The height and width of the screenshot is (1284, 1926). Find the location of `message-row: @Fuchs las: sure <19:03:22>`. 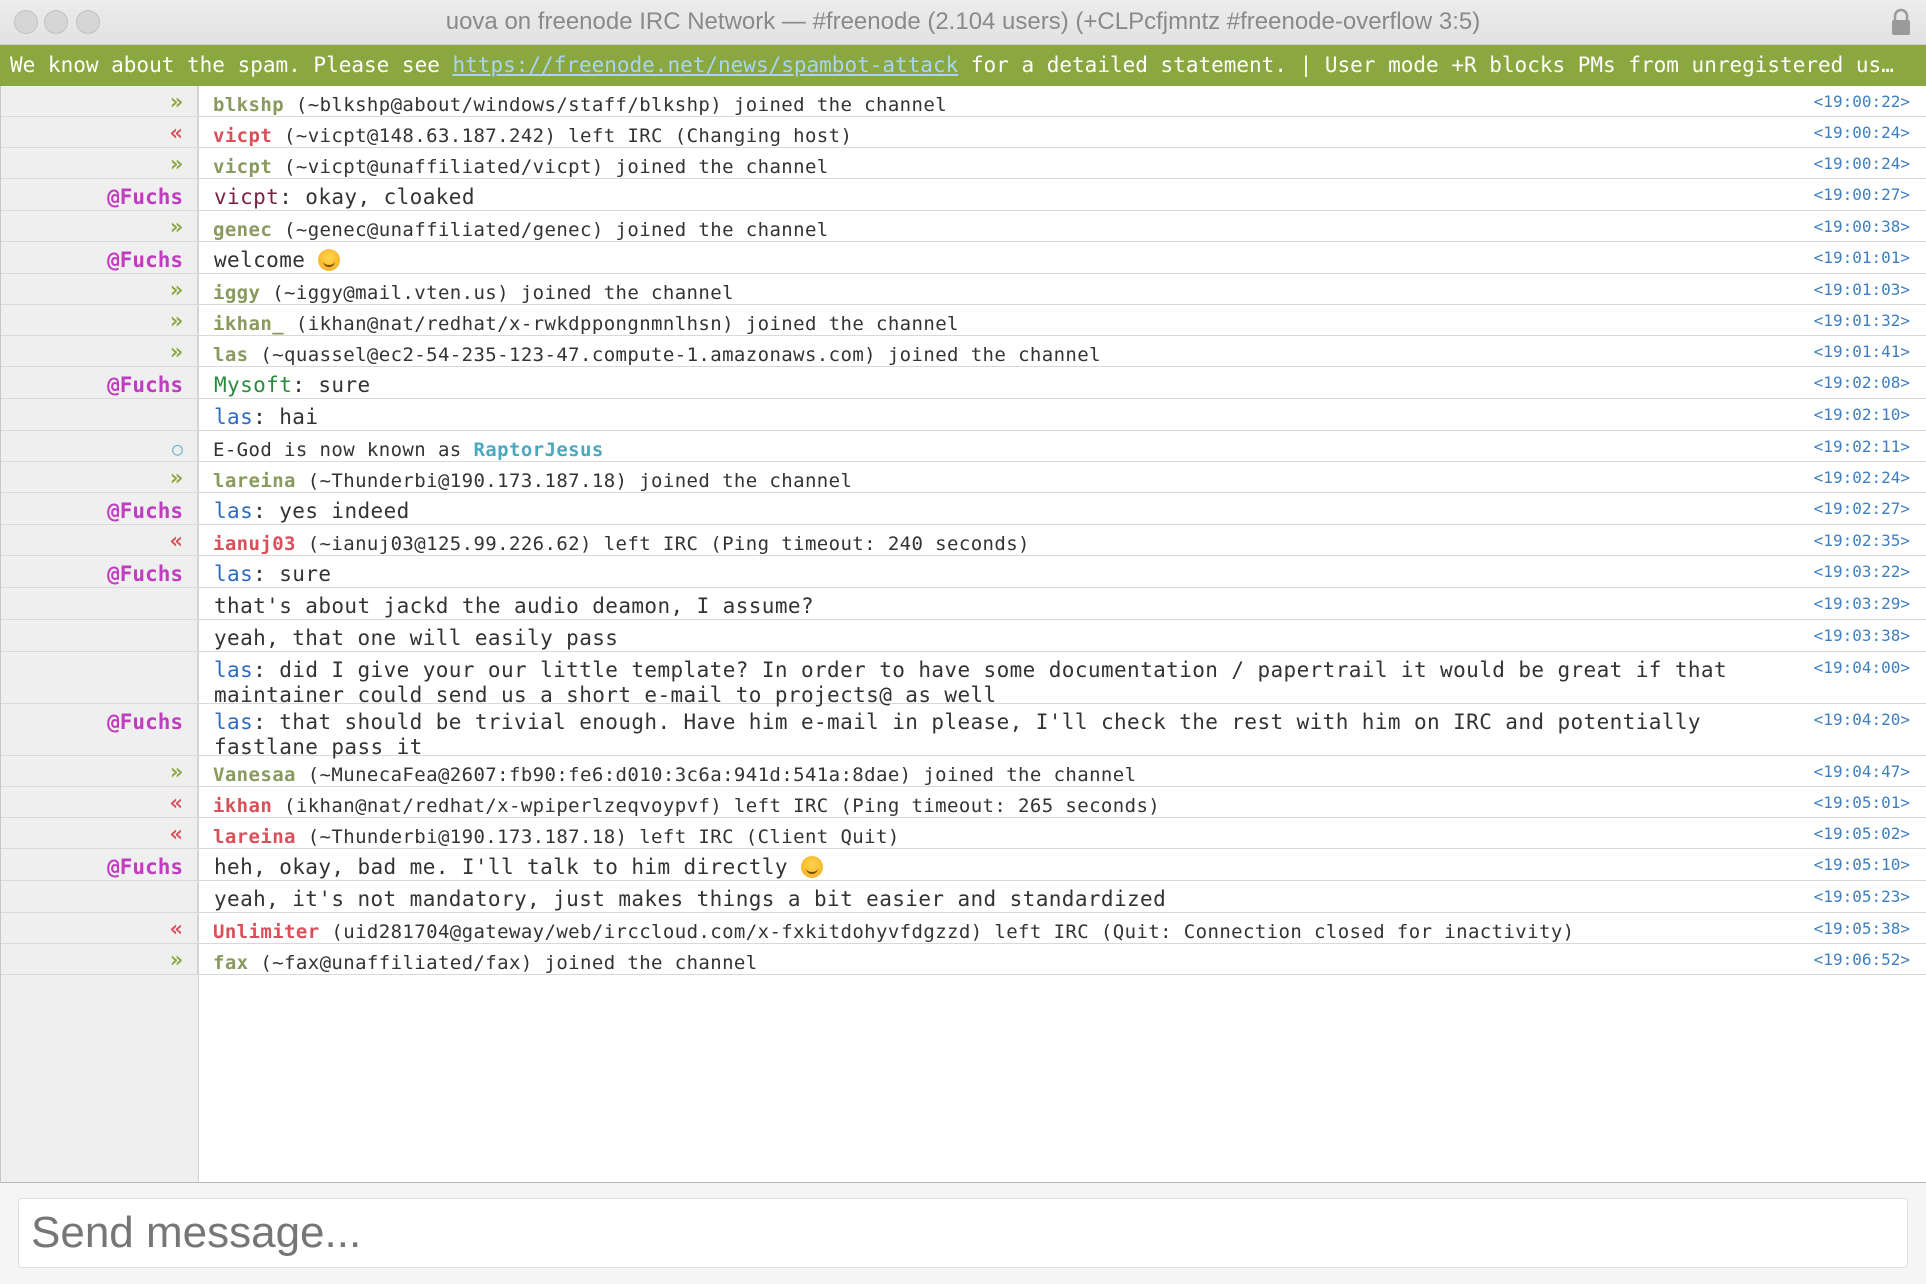

message-row: @Fuchs las: sure <19:03:22> is located at coordinates (963, 572).